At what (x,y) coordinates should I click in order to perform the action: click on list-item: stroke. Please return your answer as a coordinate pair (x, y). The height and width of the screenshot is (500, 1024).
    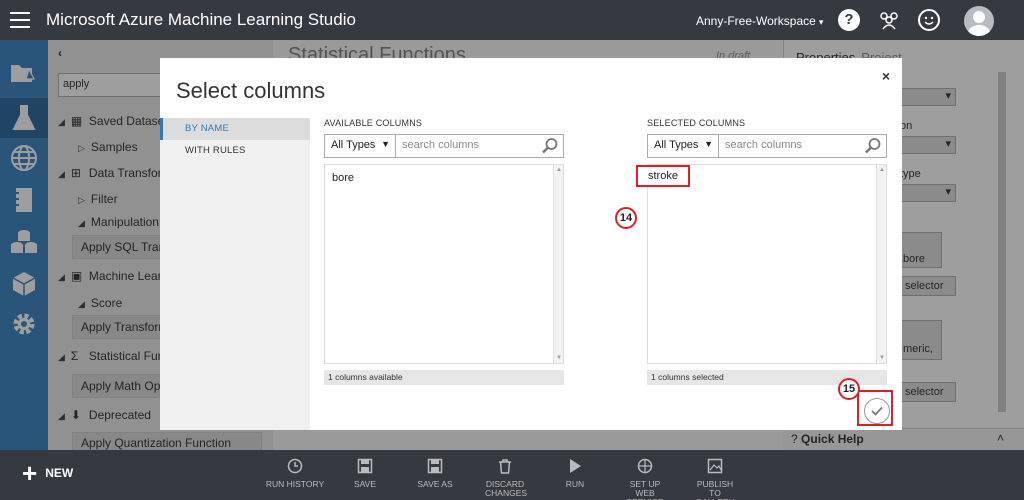
    Looking at the image, I should click on (663, 176).